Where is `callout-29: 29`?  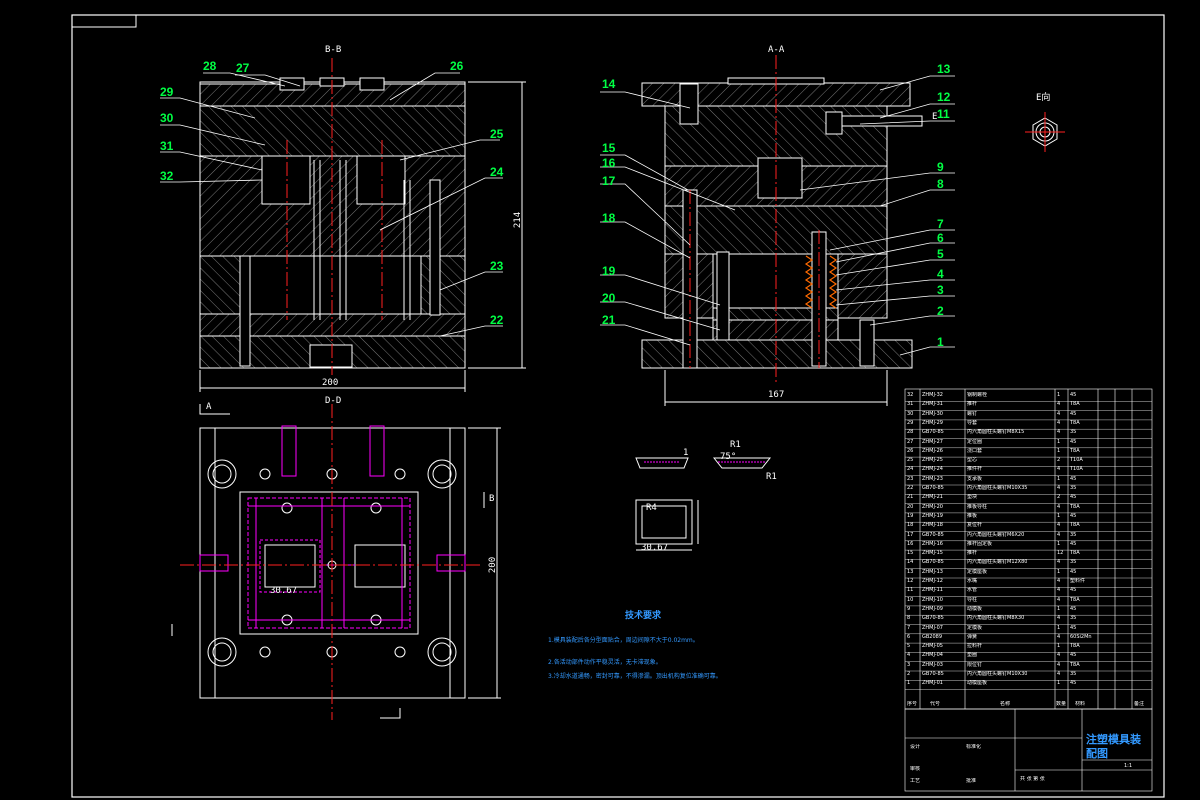 callout-29: 29 is located at coordinates (167, 92).